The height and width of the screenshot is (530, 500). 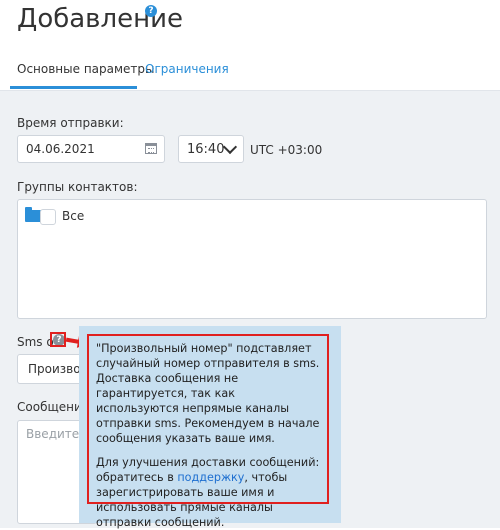 I want to click on send-time-label: Время отправки:, so click(x=70, y=123).